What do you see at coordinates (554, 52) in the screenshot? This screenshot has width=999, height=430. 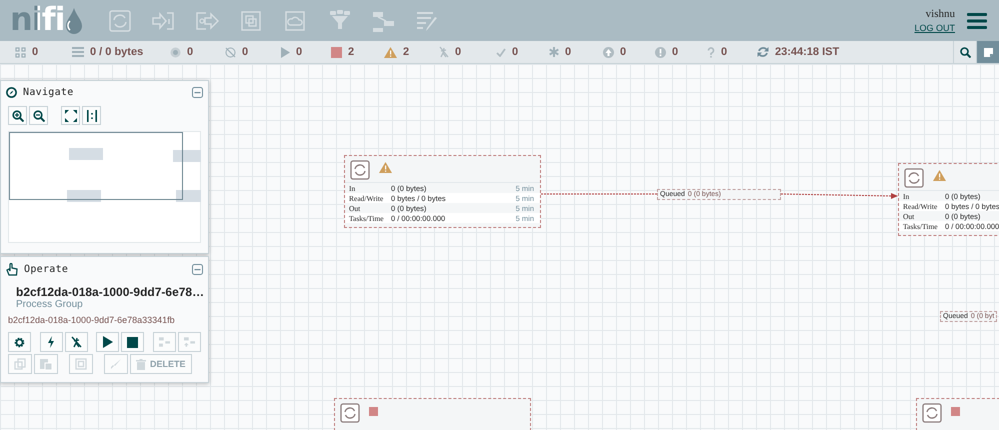 I see `asterisk-icon` at bounding box center [554, 52].